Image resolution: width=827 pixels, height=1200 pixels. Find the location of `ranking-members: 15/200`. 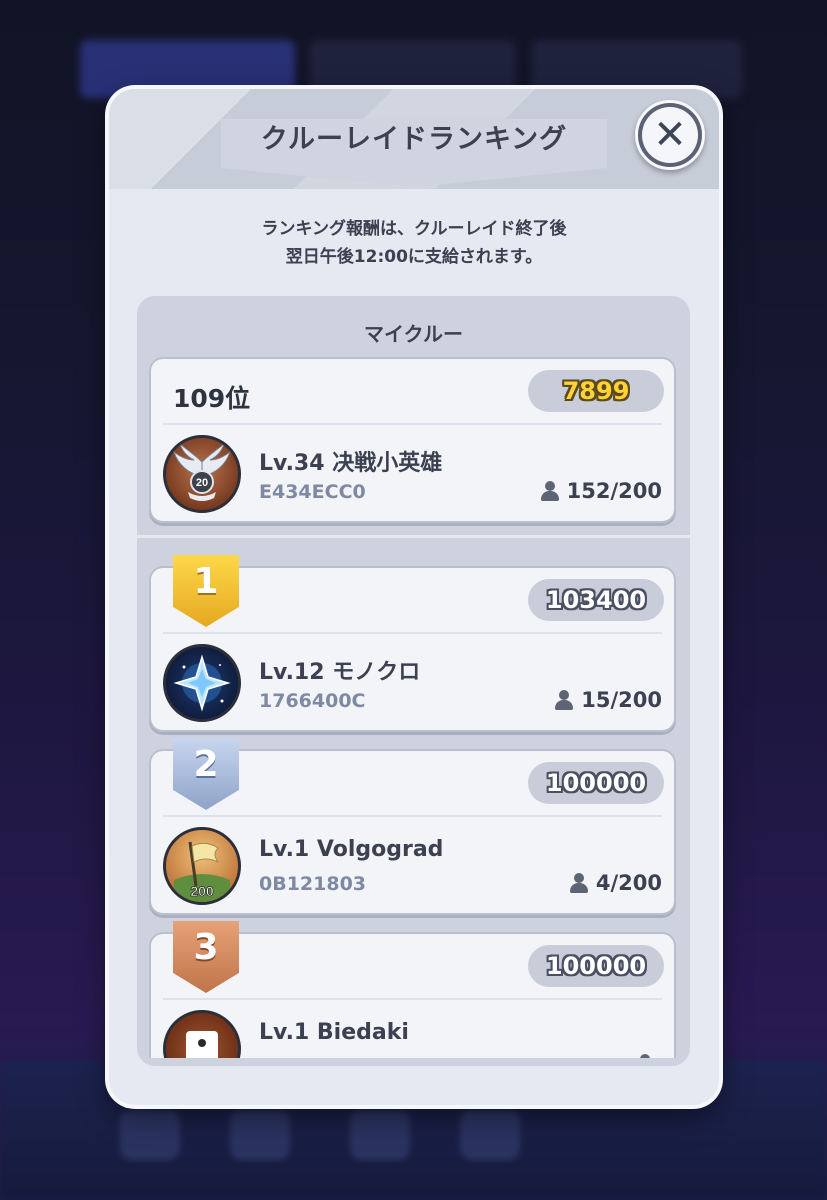

ranking-members: 15/200 is located at coordinates (608, 700).